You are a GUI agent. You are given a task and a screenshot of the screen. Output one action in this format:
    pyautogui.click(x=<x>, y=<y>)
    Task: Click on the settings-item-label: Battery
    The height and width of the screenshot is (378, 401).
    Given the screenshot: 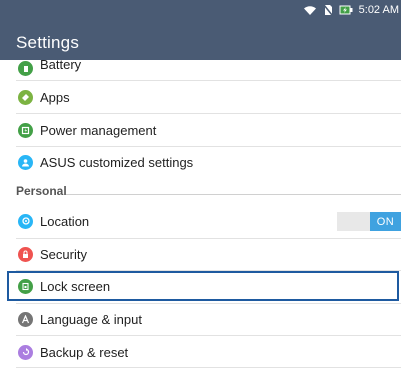 What is the action you would take?
    pyautogui.click(x=61, y=66)
    